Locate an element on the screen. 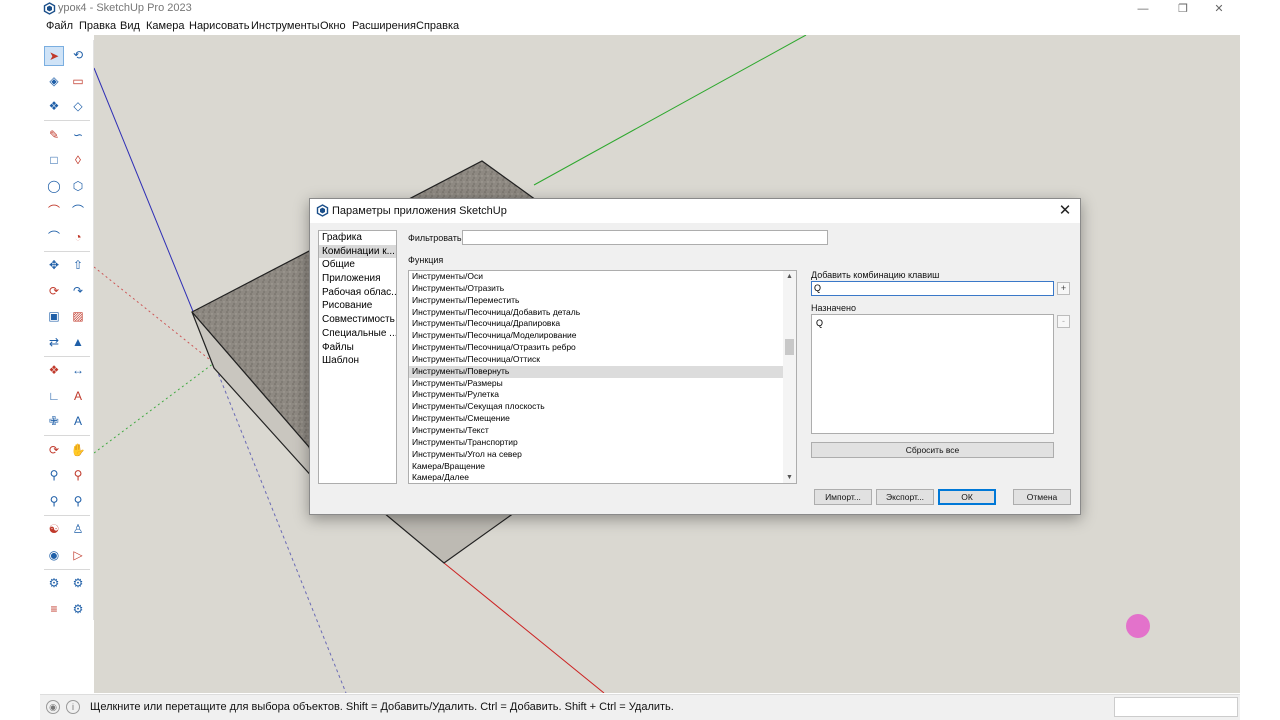  text-icon: A is located at coordinates (78, 397).